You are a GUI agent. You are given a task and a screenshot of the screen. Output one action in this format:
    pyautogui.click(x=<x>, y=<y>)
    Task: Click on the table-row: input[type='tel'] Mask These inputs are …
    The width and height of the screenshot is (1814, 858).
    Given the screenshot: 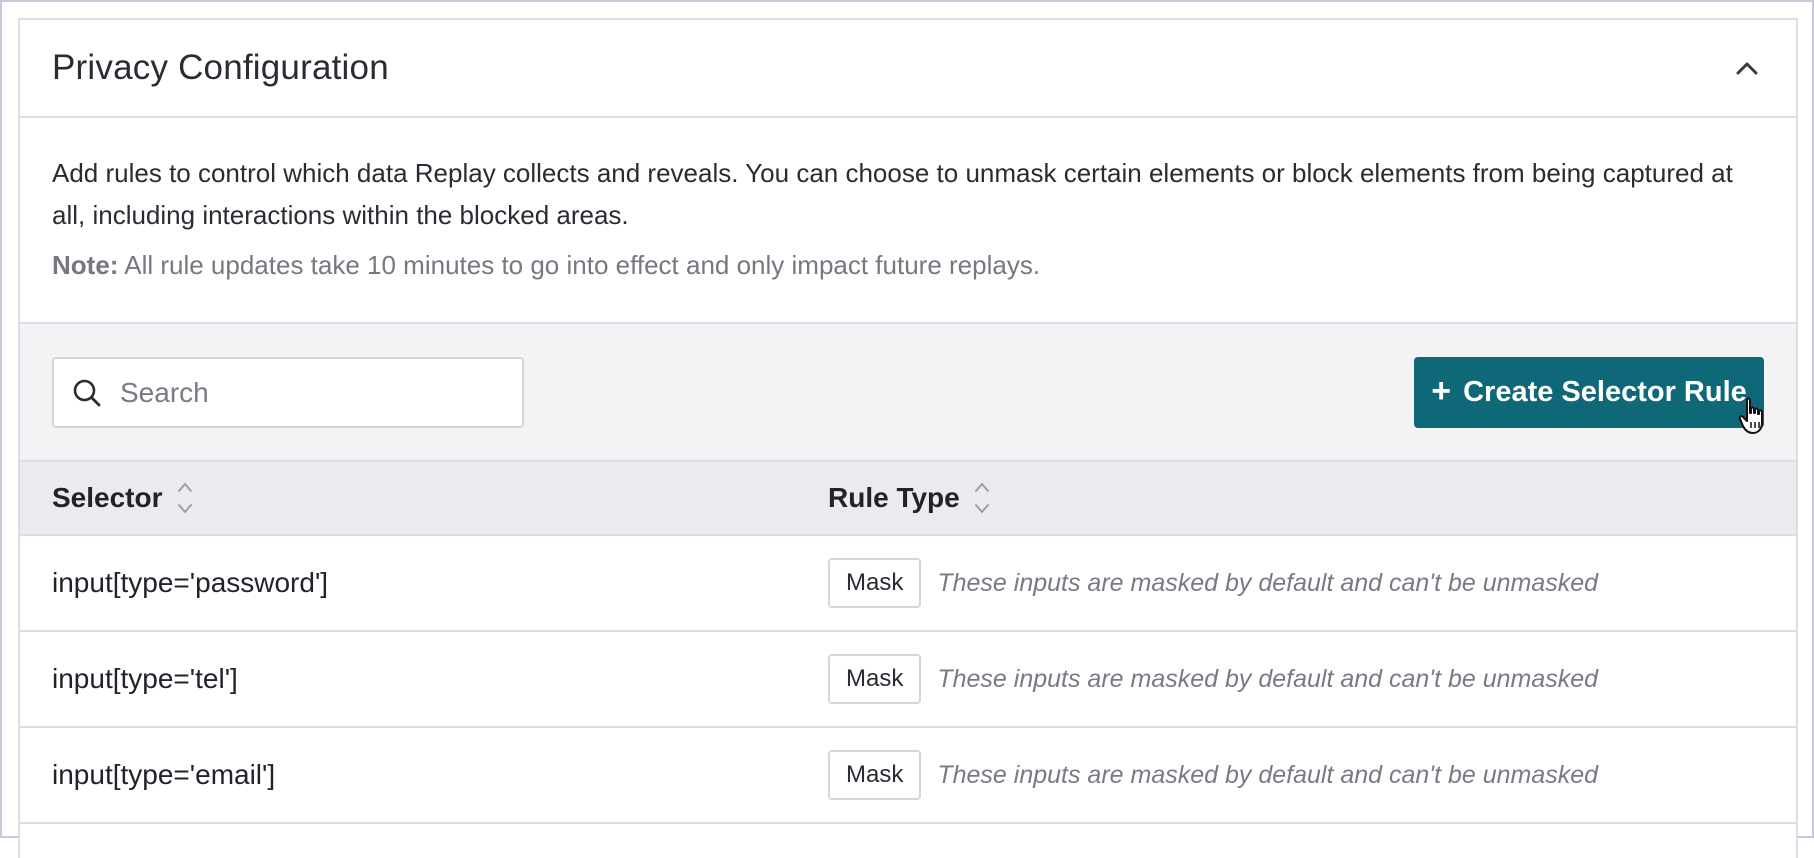 What is the action you would take?
    pyautogui.click(x=908, y=680)
    